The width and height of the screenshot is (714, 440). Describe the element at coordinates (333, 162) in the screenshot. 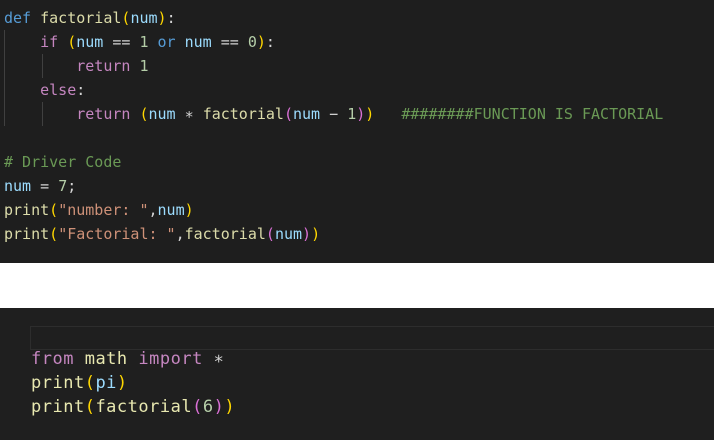

I see `code-line: # Driver Code` at that location.